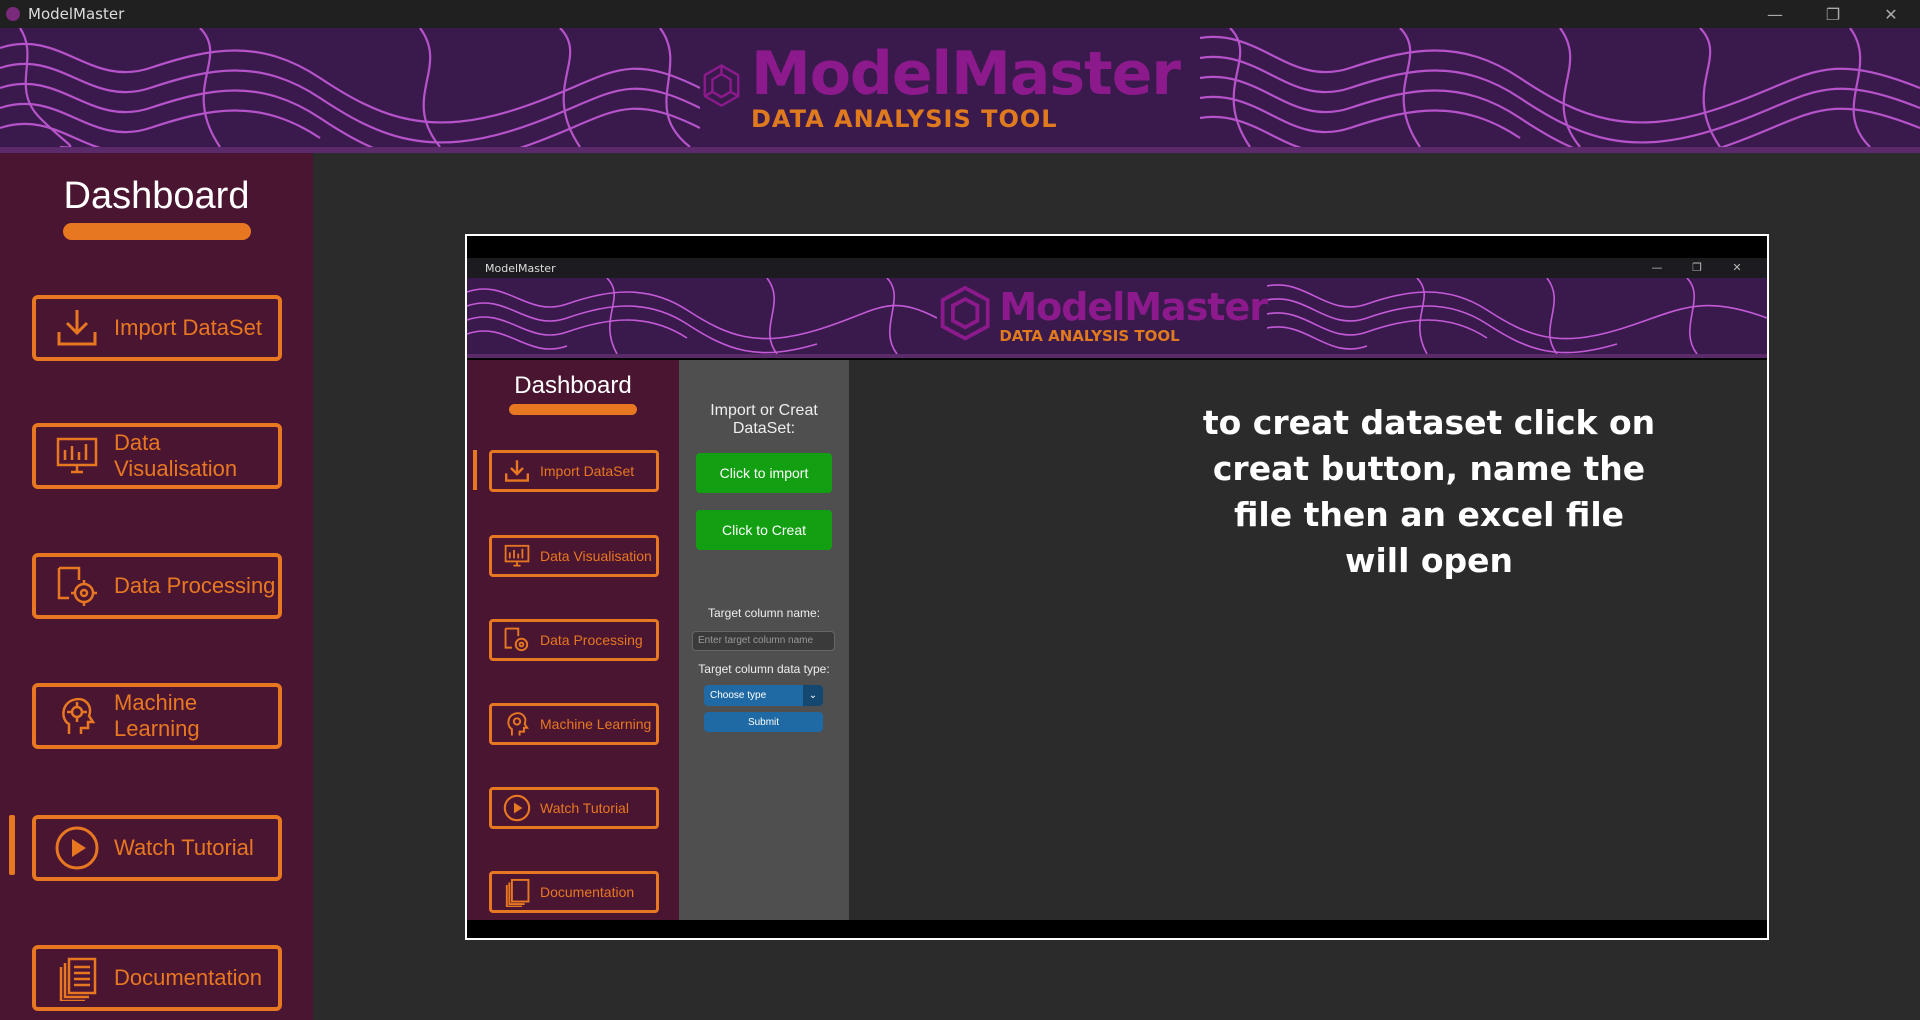 Image resolution: width=1920 pixels, height=1020 pixels. What do you see at coordinates (764, 613) in the screenshot?
I see `target-column-label: Target column name:` at bounding box center [764, 613].